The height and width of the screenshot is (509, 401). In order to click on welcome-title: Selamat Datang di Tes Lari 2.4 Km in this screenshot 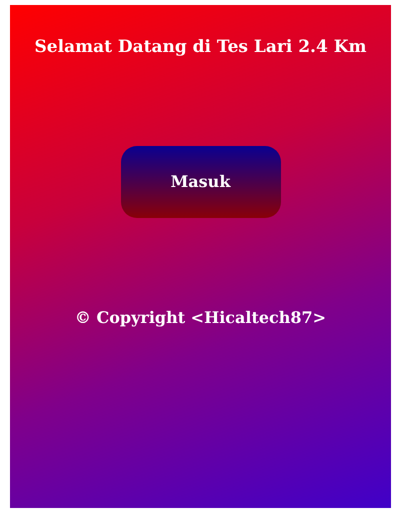, I will do `click(200, 47)`.